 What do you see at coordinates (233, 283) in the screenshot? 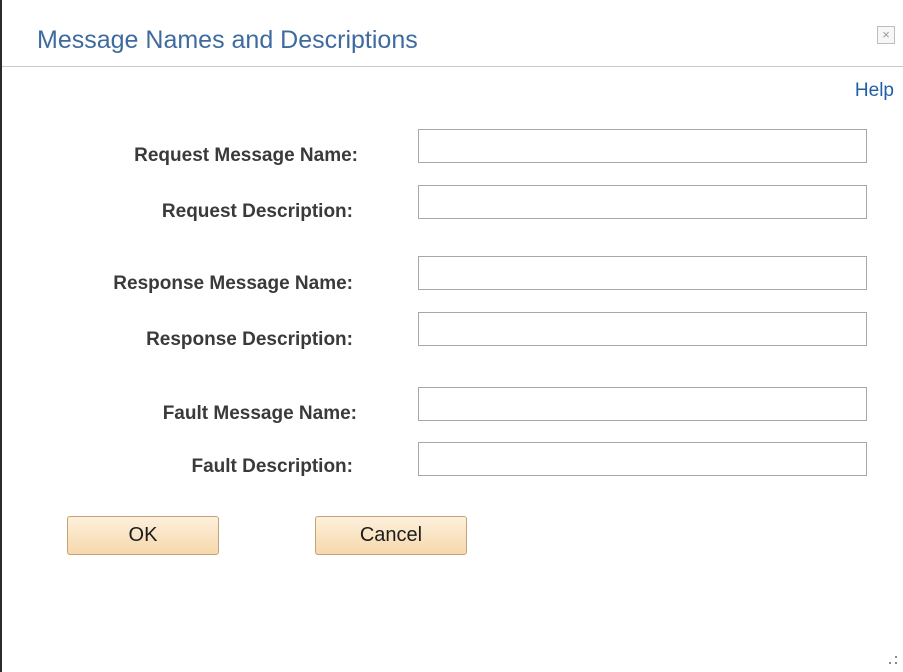
I see `response-message-name-label: Response Message Name:` at bounding box center [233, 283].